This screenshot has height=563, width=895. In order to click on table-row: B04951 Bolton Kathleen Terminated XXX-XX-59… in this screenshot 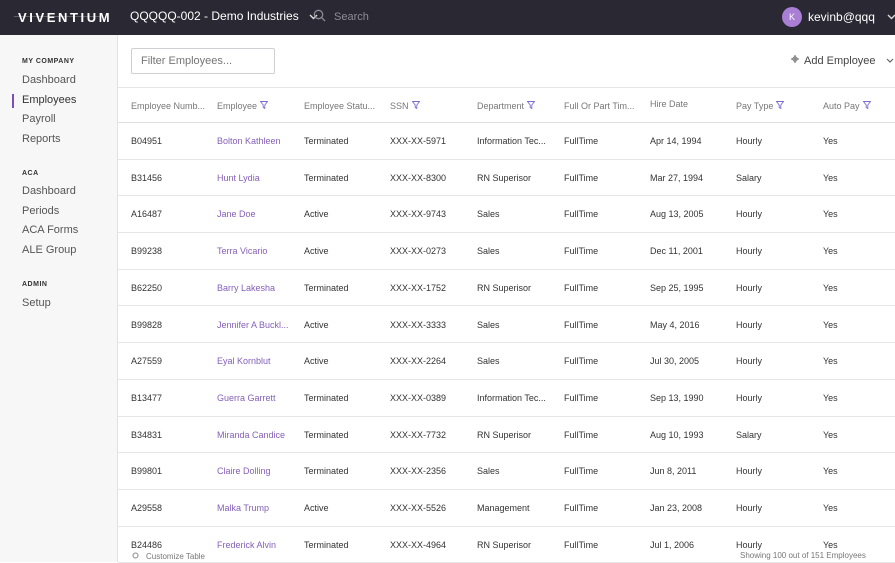, I will do `click(506, 141)`.